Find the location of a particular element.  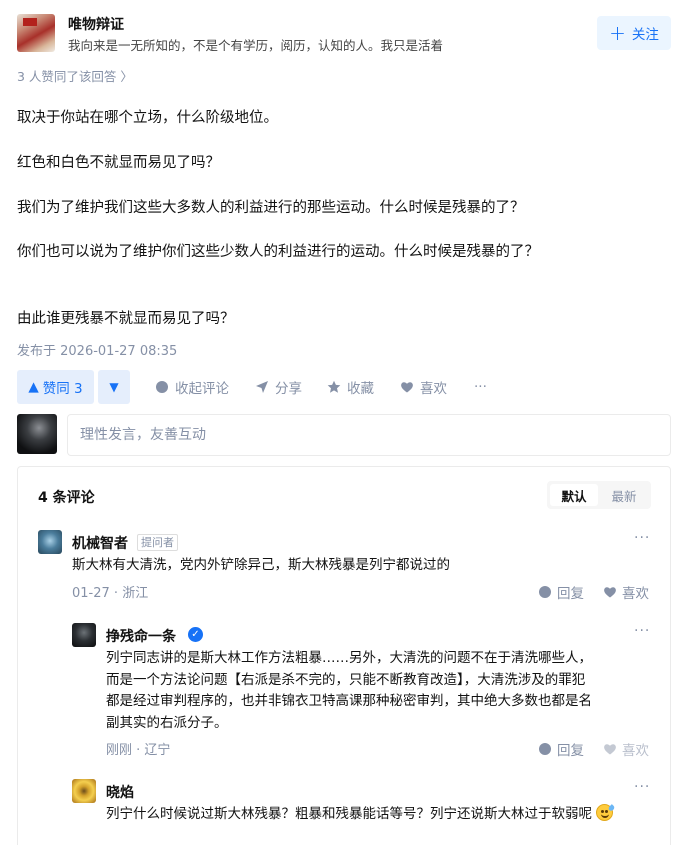

author-avatar is located at coordinates (36, 33).